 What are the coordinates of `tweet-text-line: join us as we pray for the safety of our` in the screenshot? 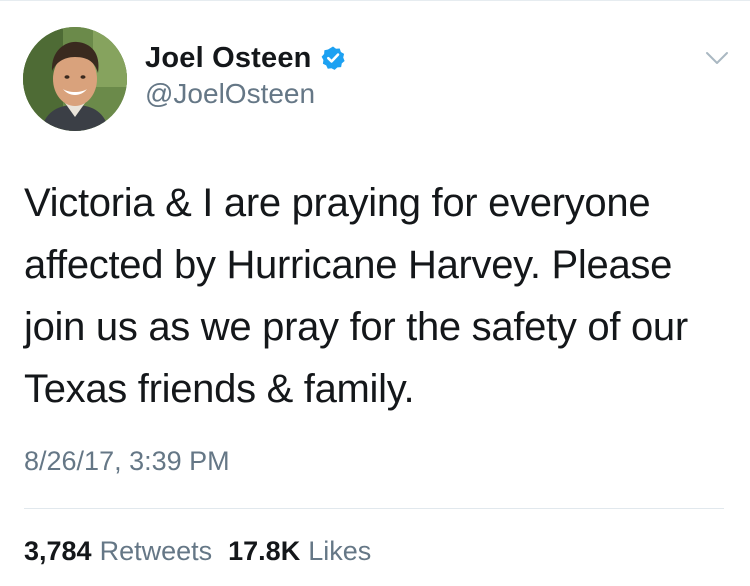 It's located at (356, 327).